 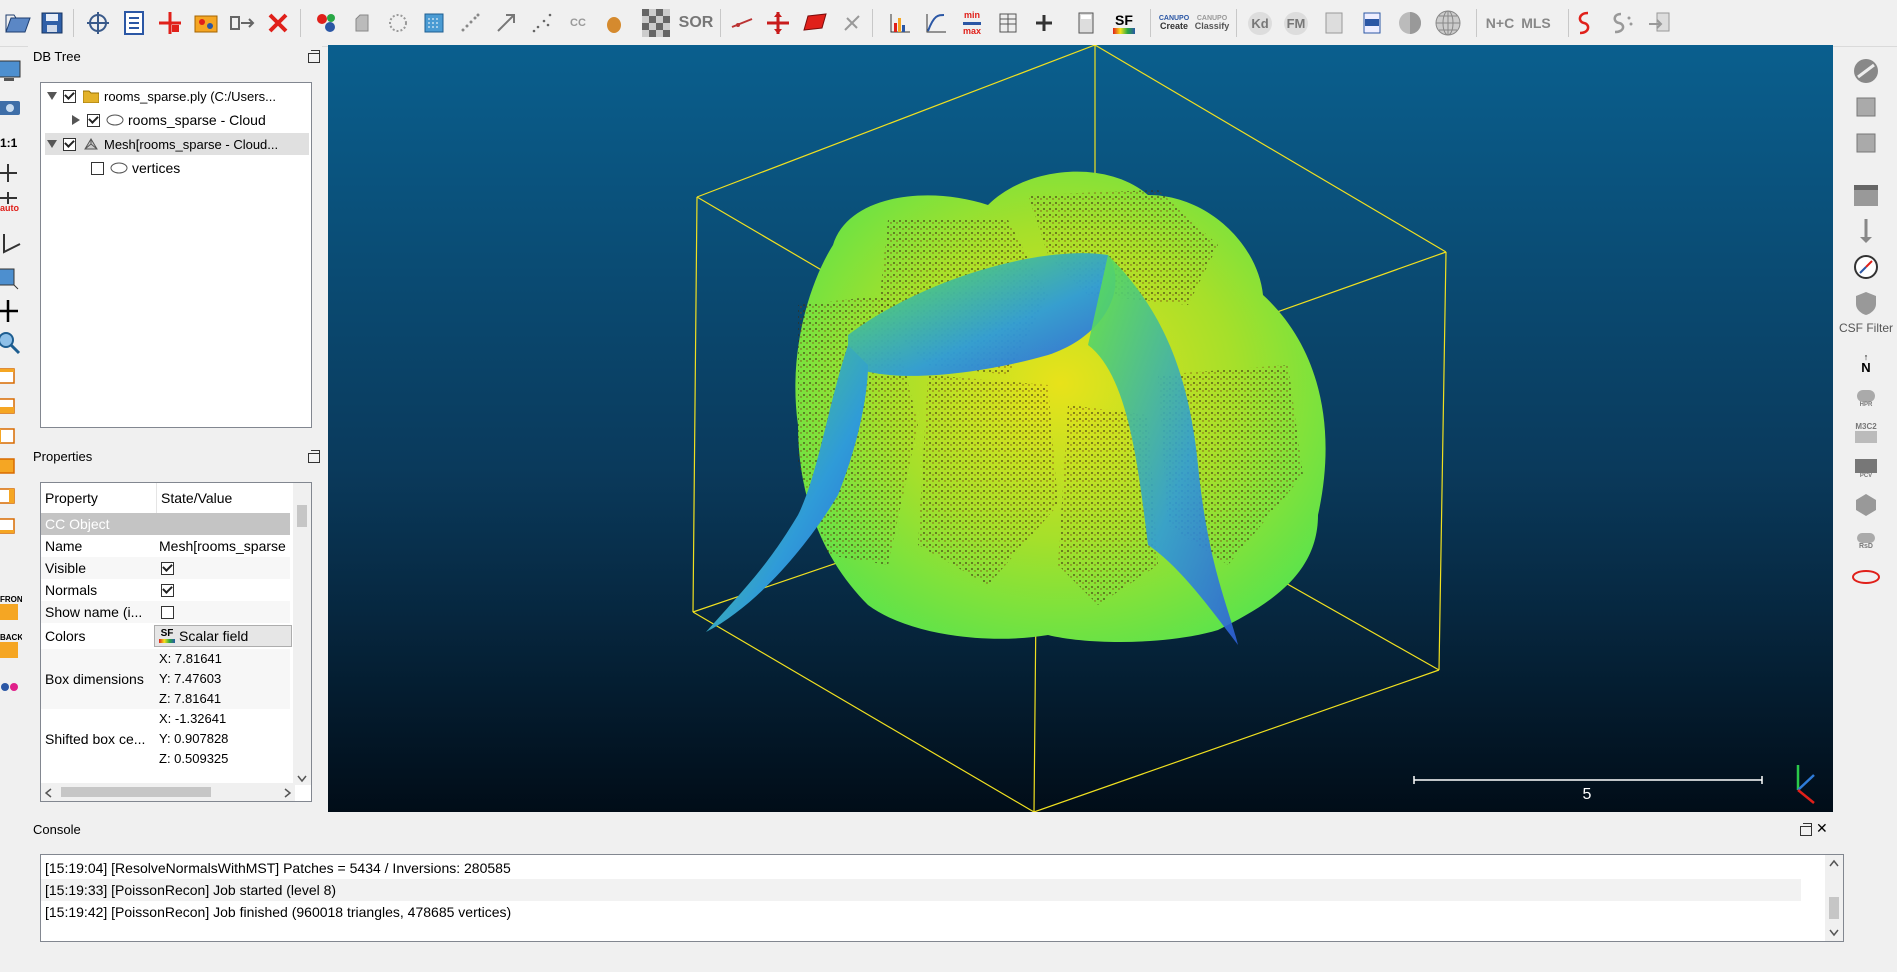 What do you see at coordinates (225, 498) in the screenshot?
I see `column-header-value: State/Value` at bounding box center [225, 498].